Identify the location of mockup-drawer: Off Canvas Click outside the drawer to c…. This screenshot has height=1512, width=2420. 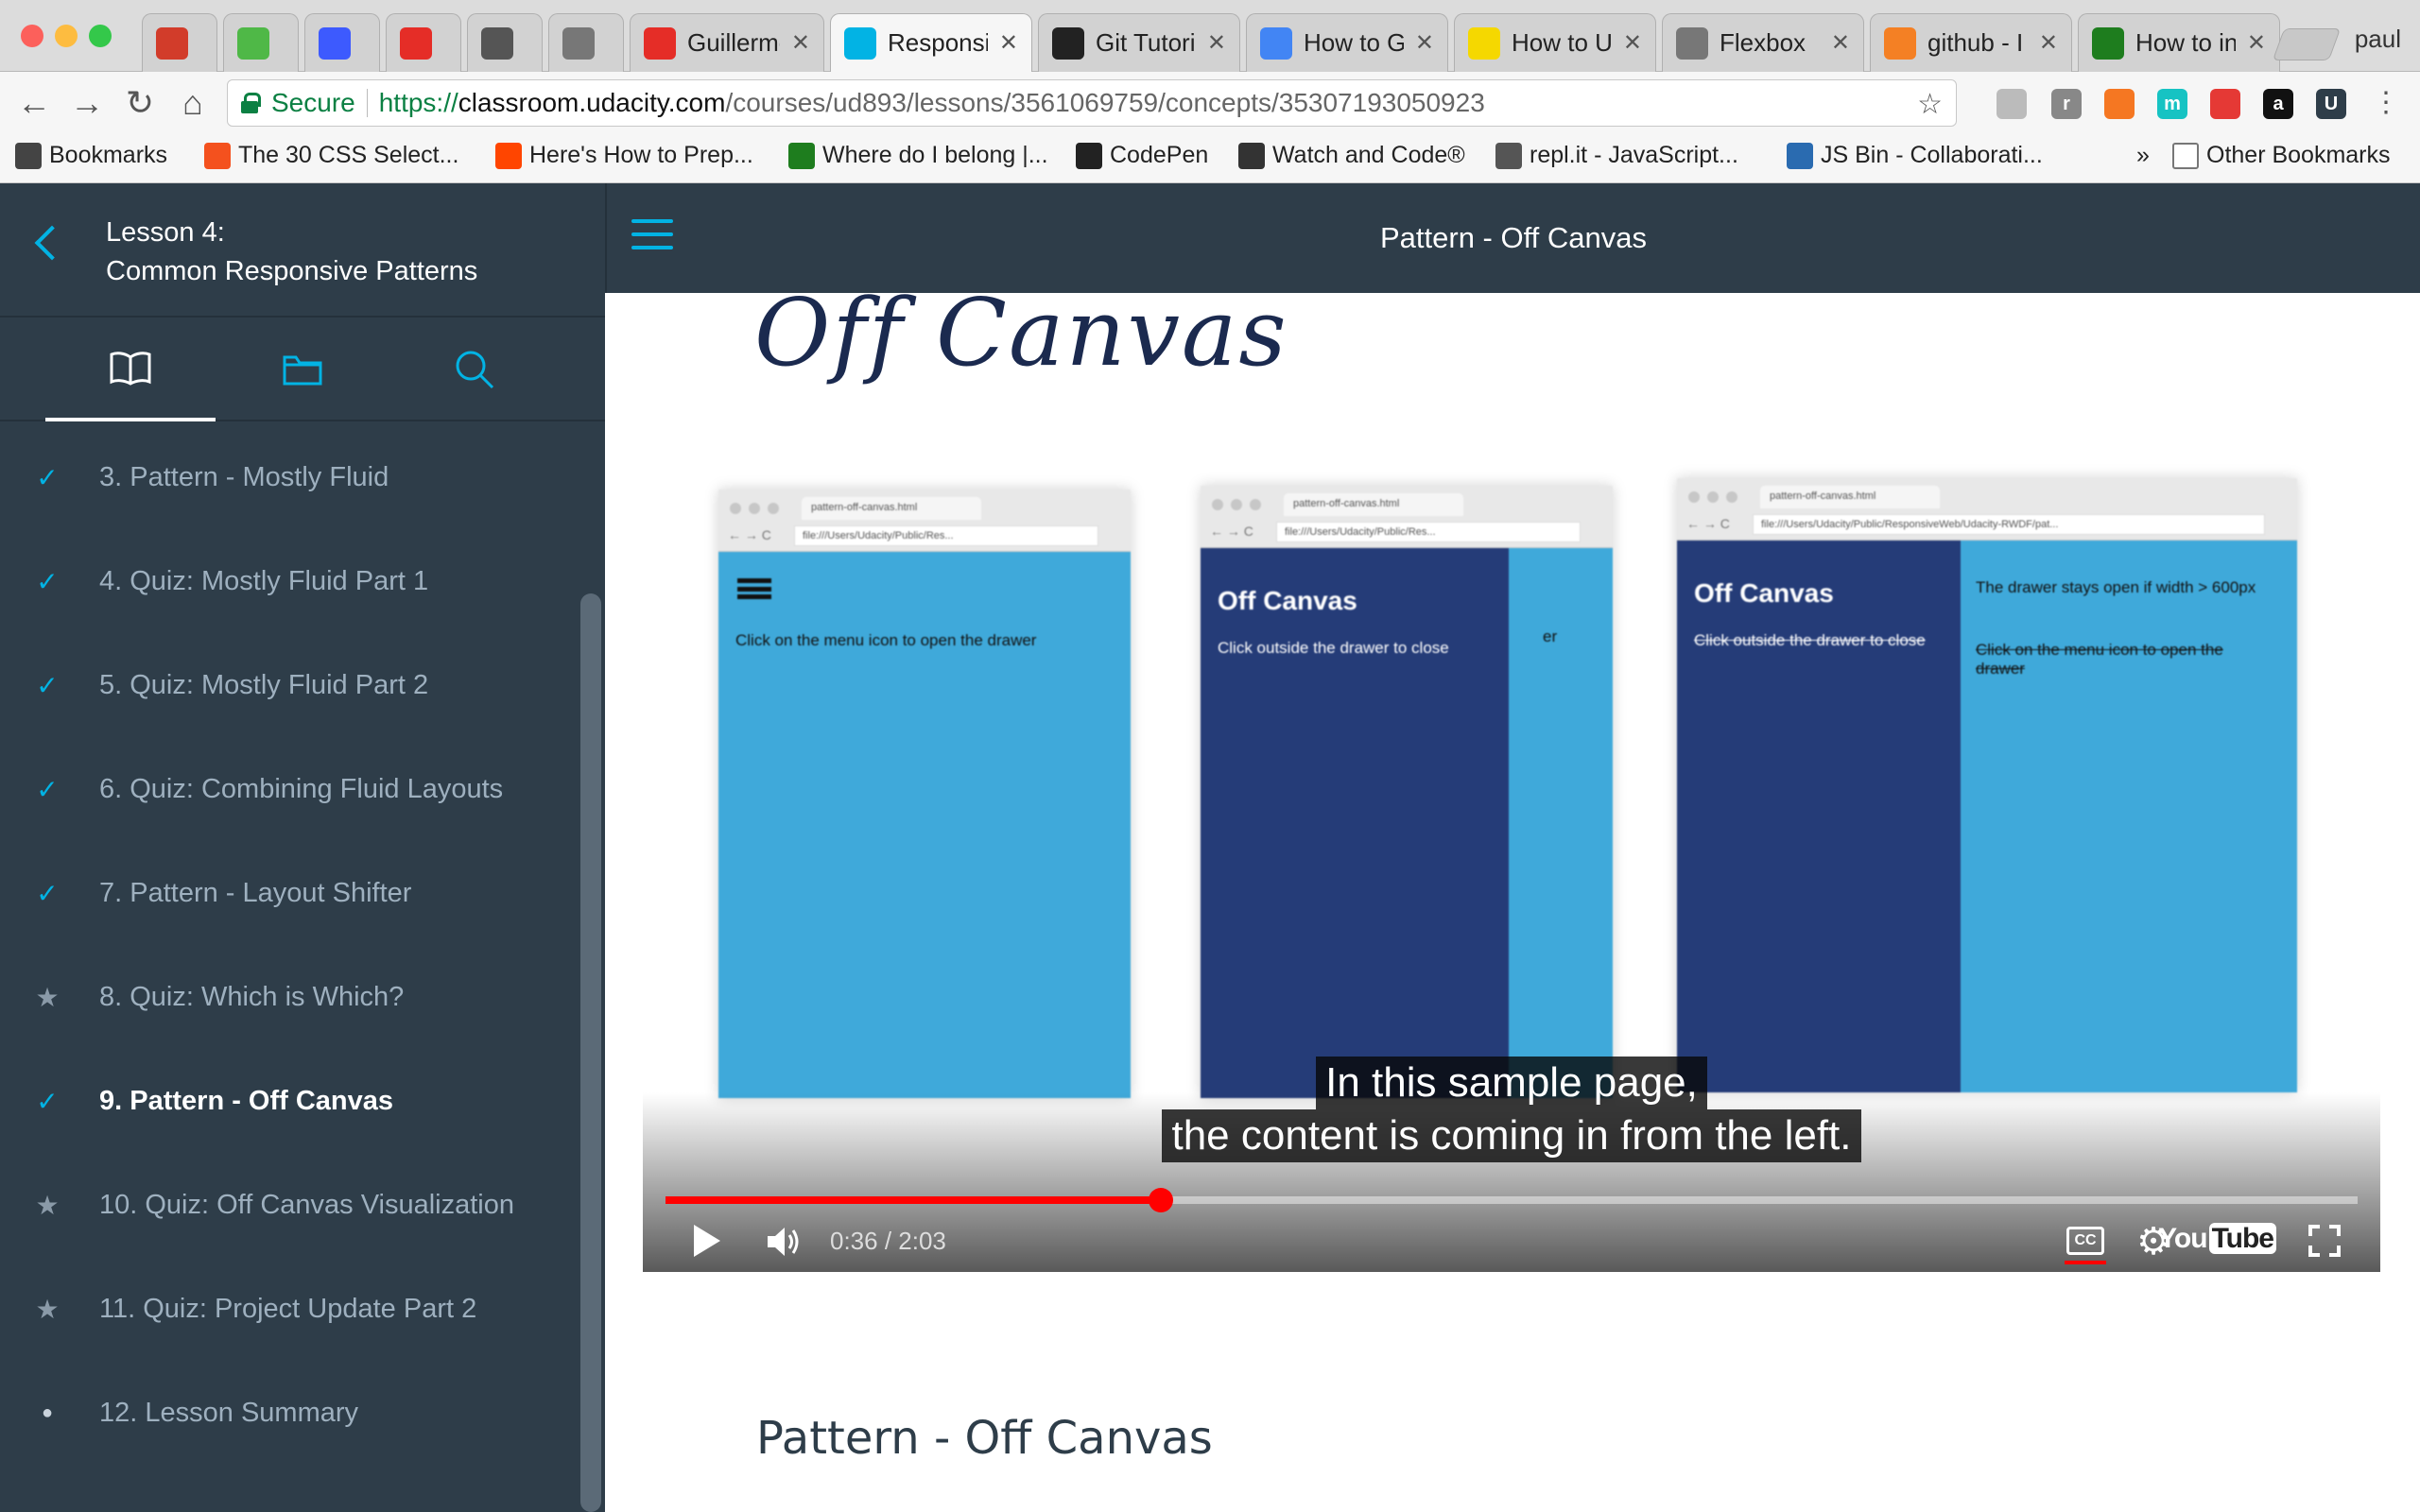
(1819, 816).